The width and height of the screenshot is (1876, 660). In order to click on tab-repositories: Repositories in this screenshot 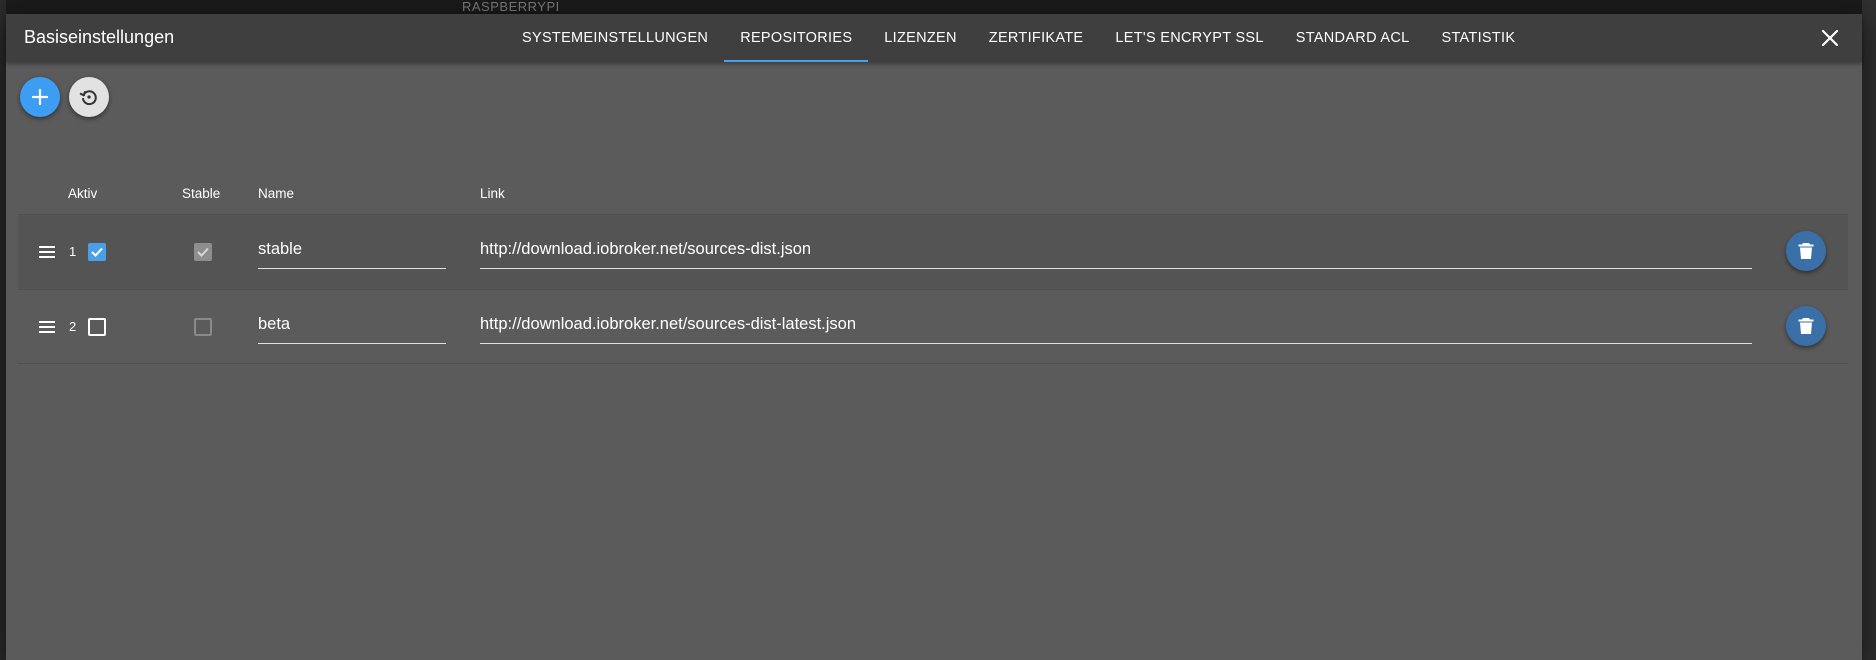, I will do `click(796, 38)`.